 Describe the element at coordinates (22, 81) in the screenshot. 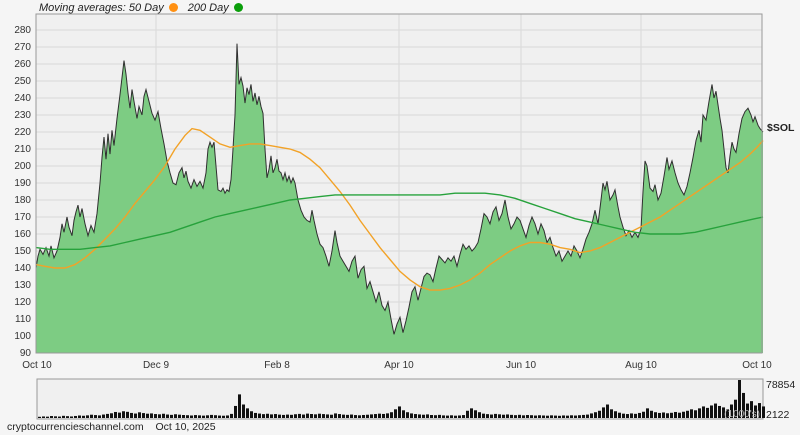

I see `y-tick-label: 250` at that location.